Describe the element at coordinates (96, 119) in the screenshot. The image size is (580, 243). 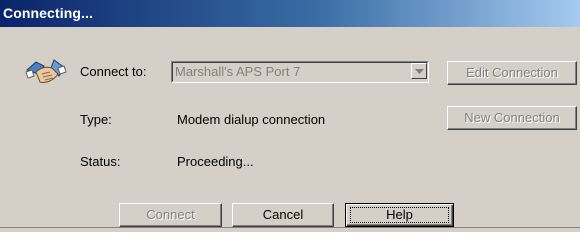
I see `type-label: Type:` at that location.